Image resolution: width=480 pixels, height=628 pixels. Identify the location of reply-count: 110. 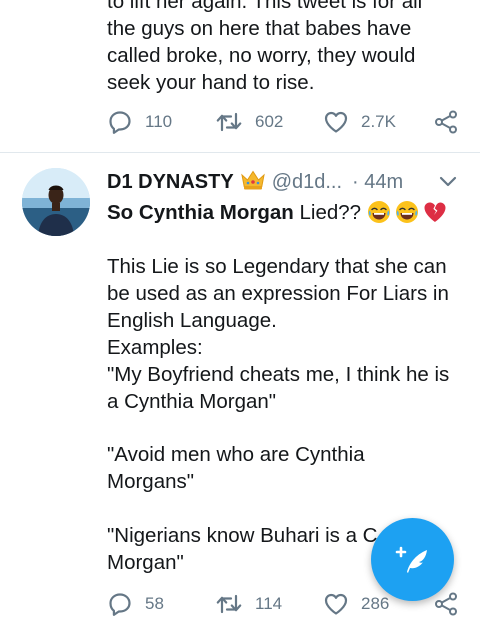
(159, 121).